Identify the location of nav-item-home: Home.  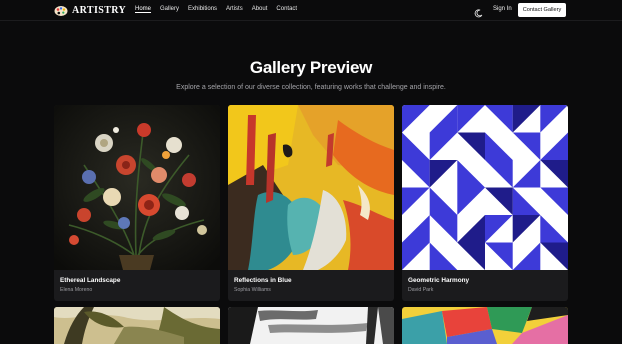
(143, 9).